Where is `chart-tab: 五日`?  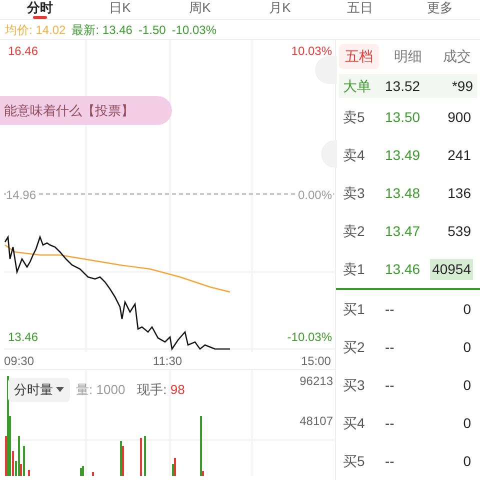 chart-tab: 五日 is located at coordinates (360, 7).